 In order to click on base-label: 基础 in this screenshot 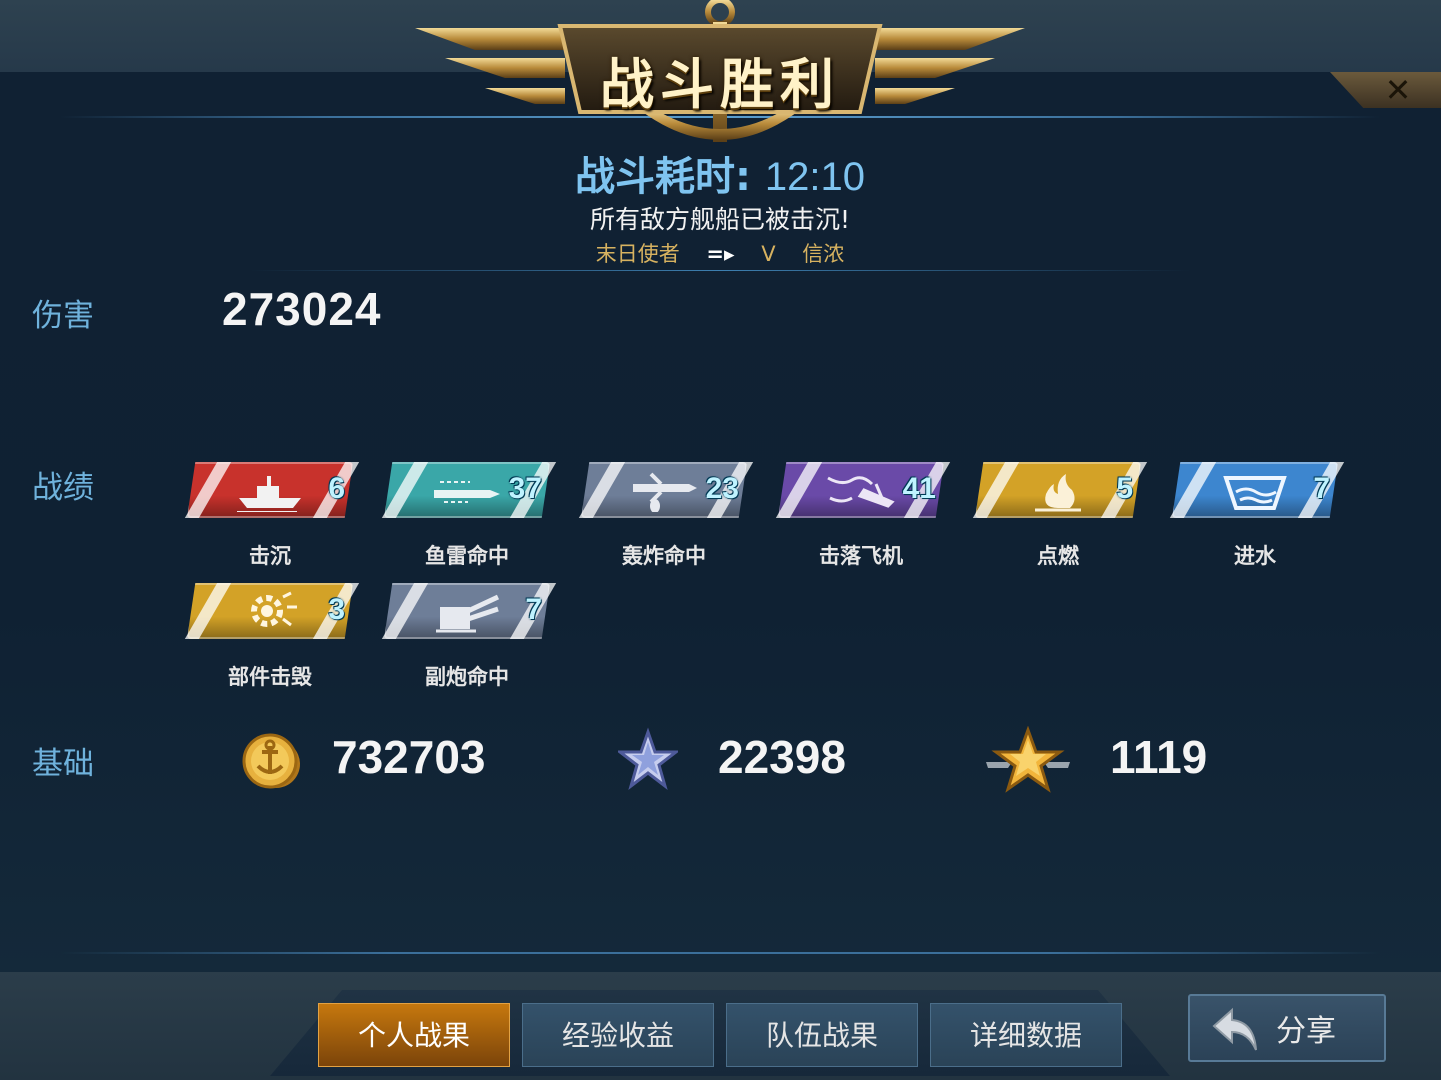, I will do `click(63, 764)`.